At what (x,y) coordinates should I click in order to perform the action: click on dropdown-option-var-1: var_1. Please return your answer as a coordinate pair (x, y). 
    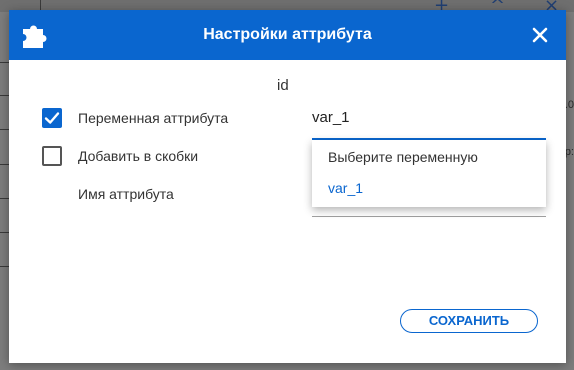
    Looking at the image, I should click on (345, 188).